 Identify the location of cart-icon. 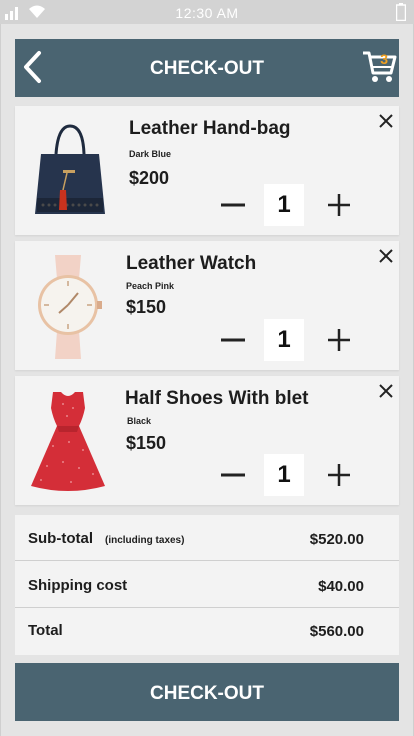
(379, 65).